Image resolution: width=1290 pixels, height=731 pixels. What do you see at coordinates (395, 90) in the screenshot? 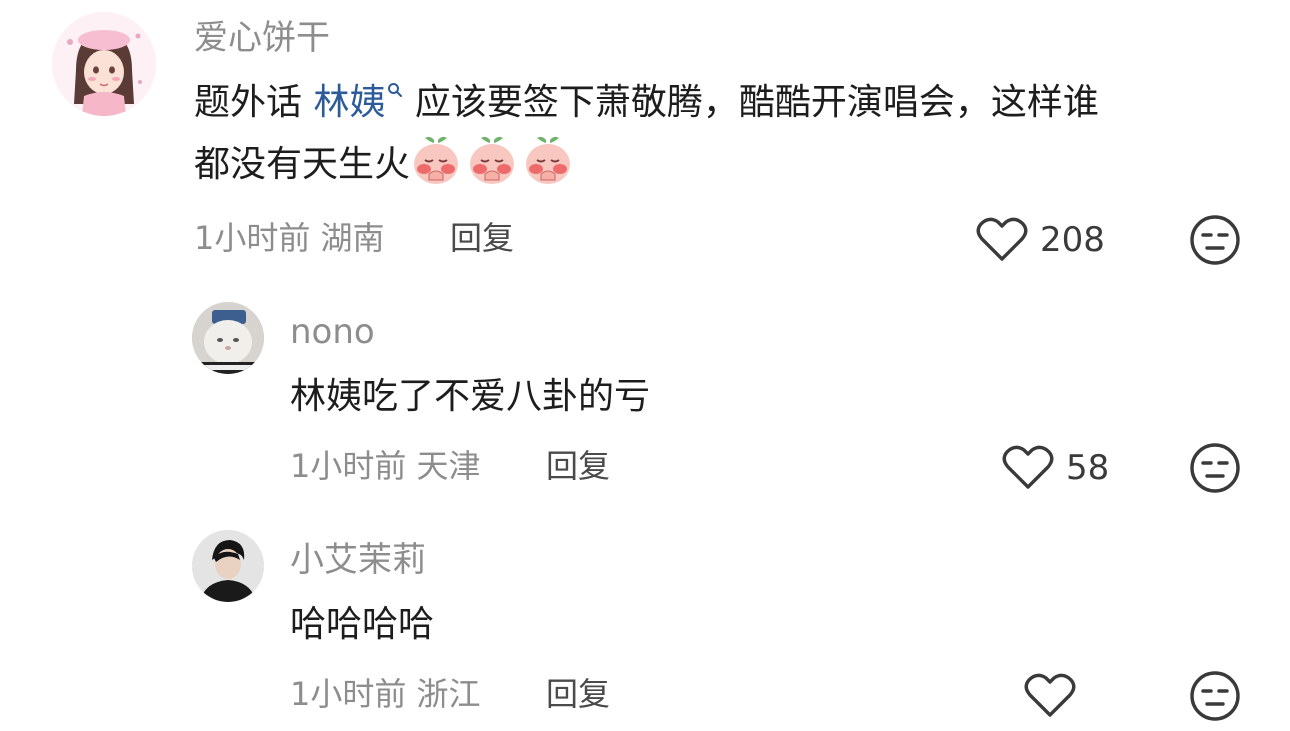
I see `search-icon` at bounding box center [395, 90].